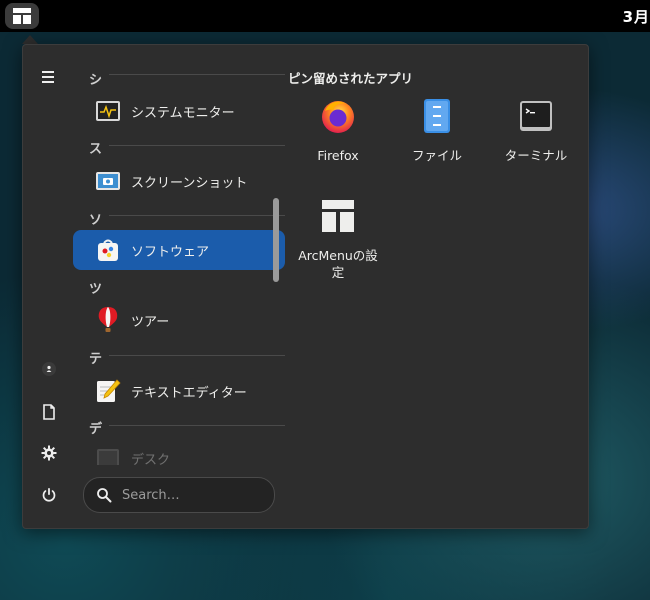 The height and width of the screenshot is (600, 650). I want to click on section-header: ソ, so click(96, 220).